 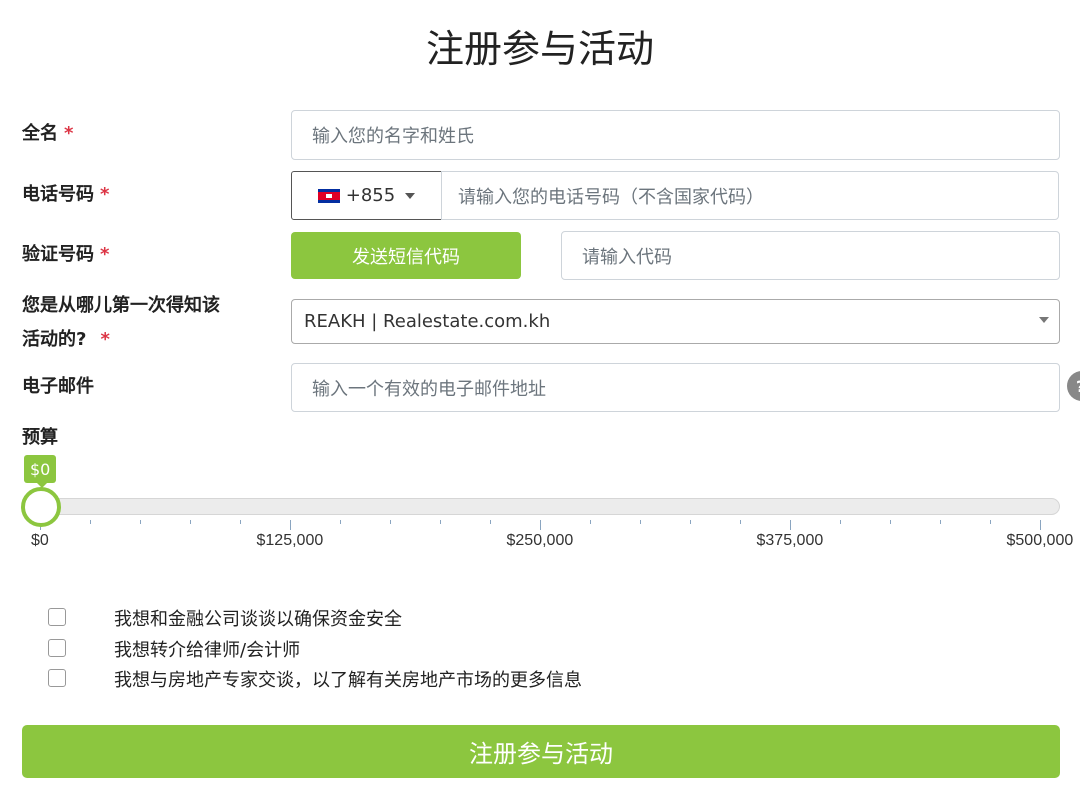 I want to click on source-selected-value: REAKH | Realestate.com.kh, so click(x=427, y=321).